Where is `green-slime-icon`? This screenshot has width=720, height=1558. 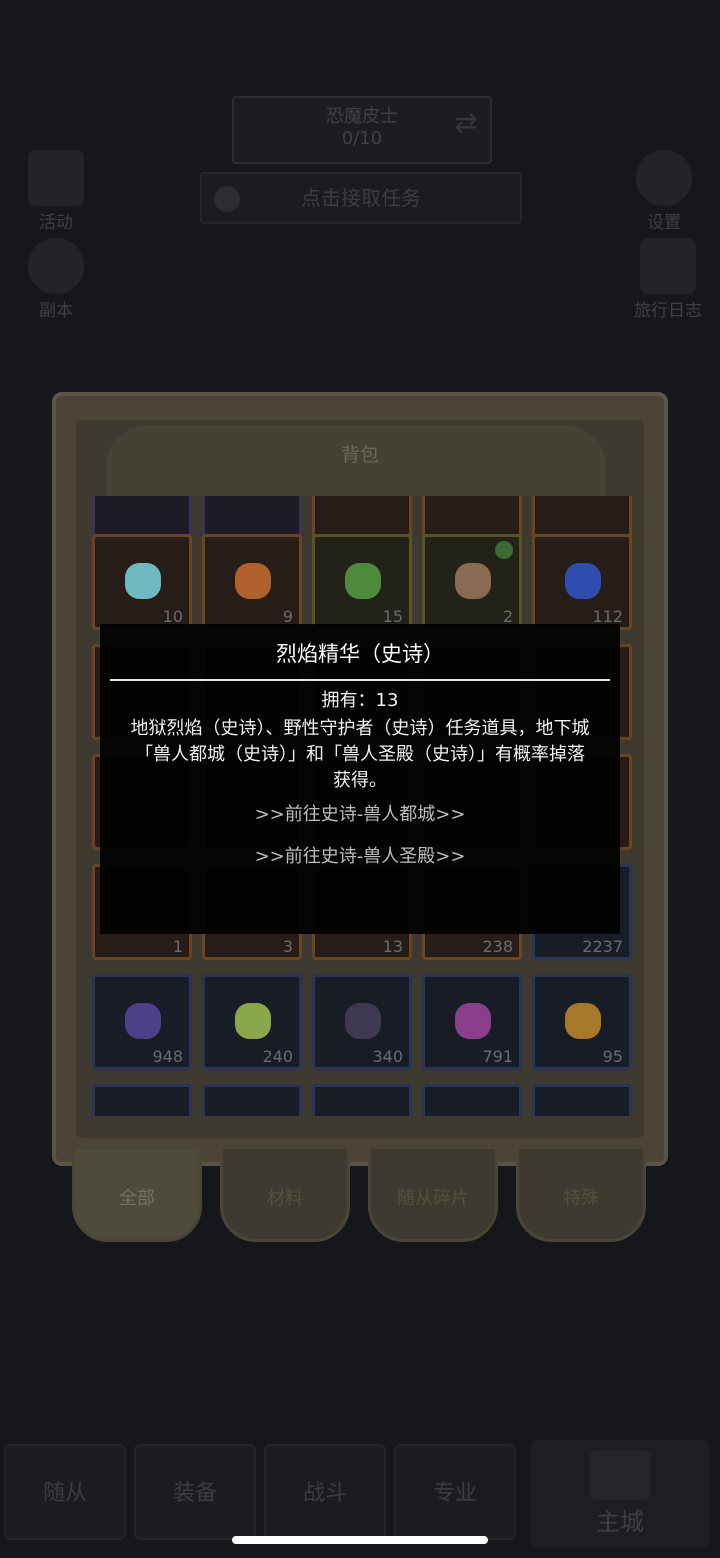
green-slime-icon is located at coordinates (253, 1021).